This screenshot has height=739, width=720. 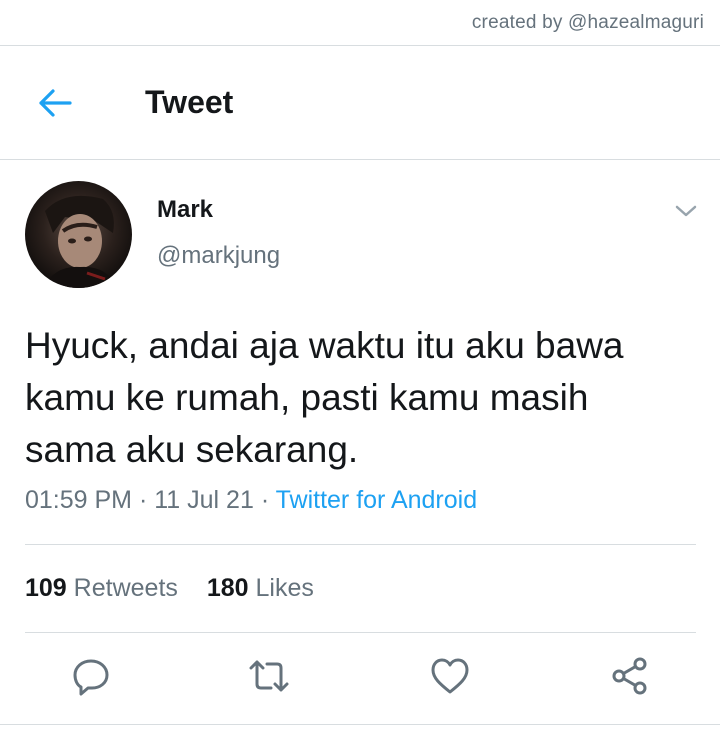 I want to click on retweets-label: Retweets, so click(x=125, y=588).